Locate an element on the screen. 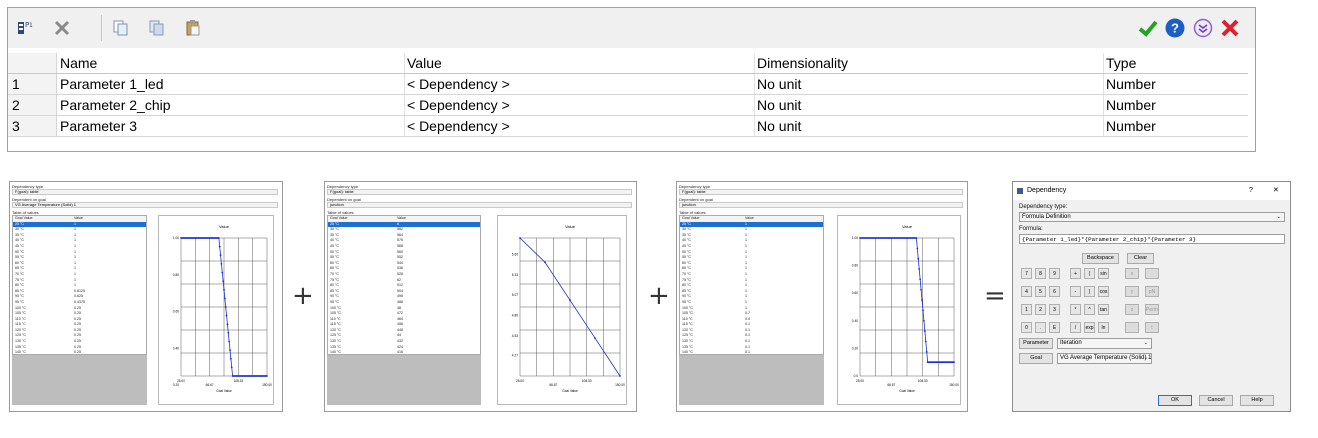  keypad-number-key: E is located at coordinates (1054, 327).